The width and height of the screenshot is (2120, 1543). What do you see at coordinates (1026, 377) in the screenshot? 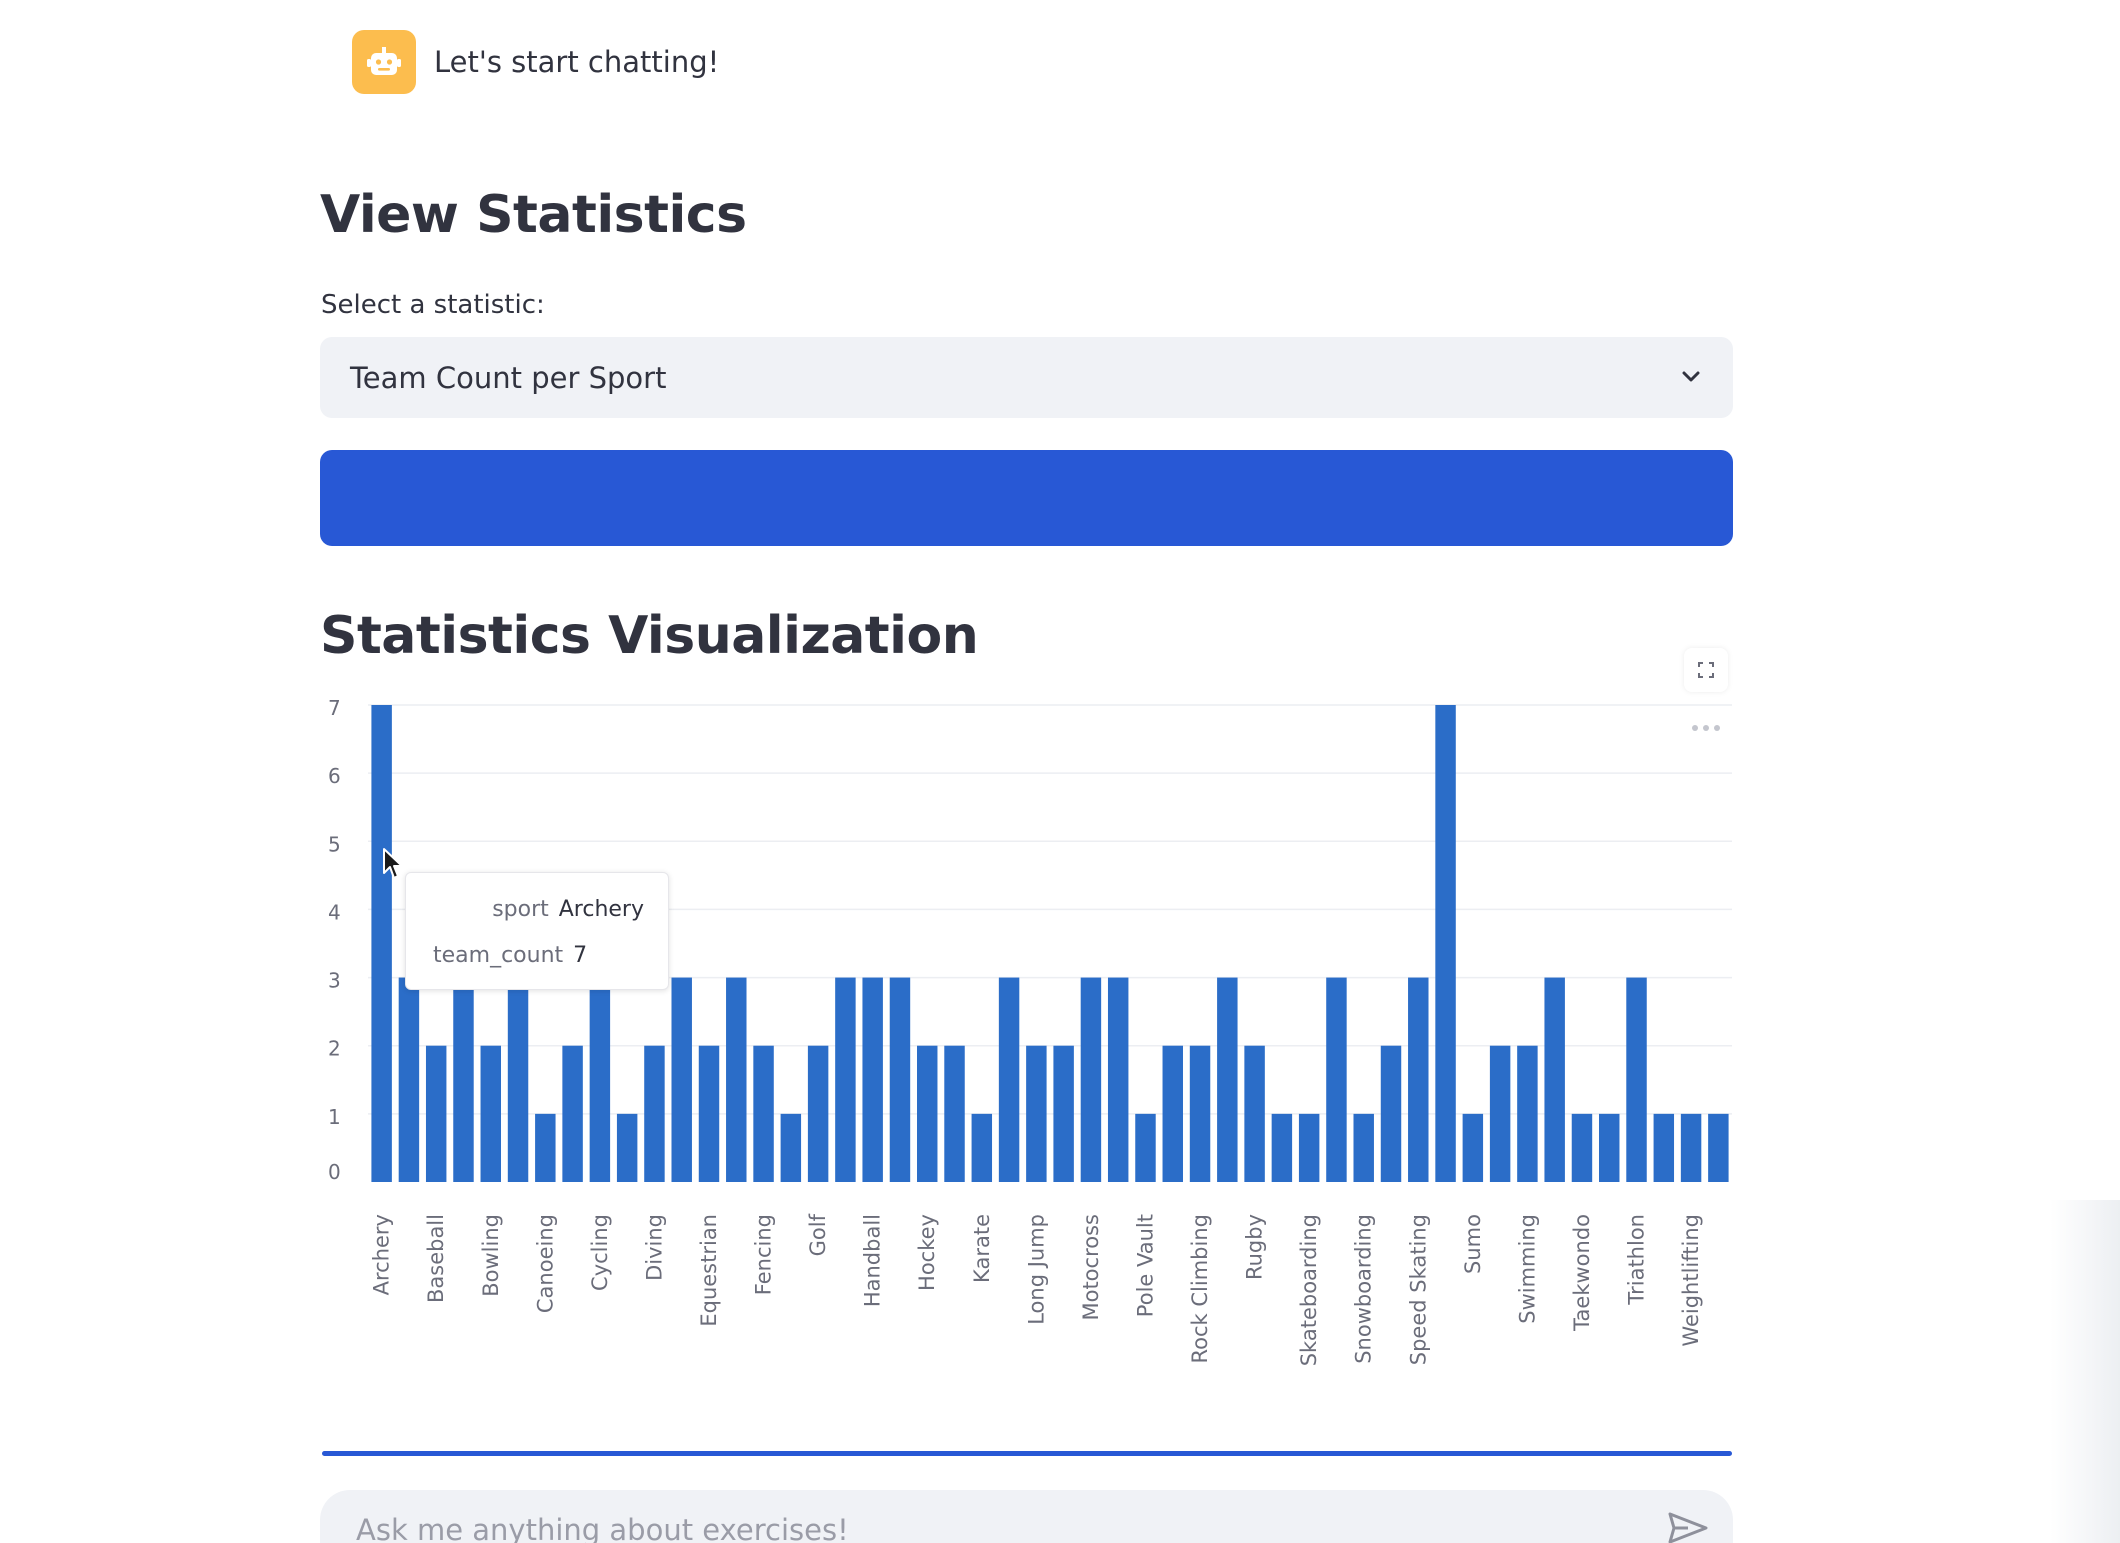
I see `statistic-select: Team Count per Sport` at bounding box center [1026, 377].